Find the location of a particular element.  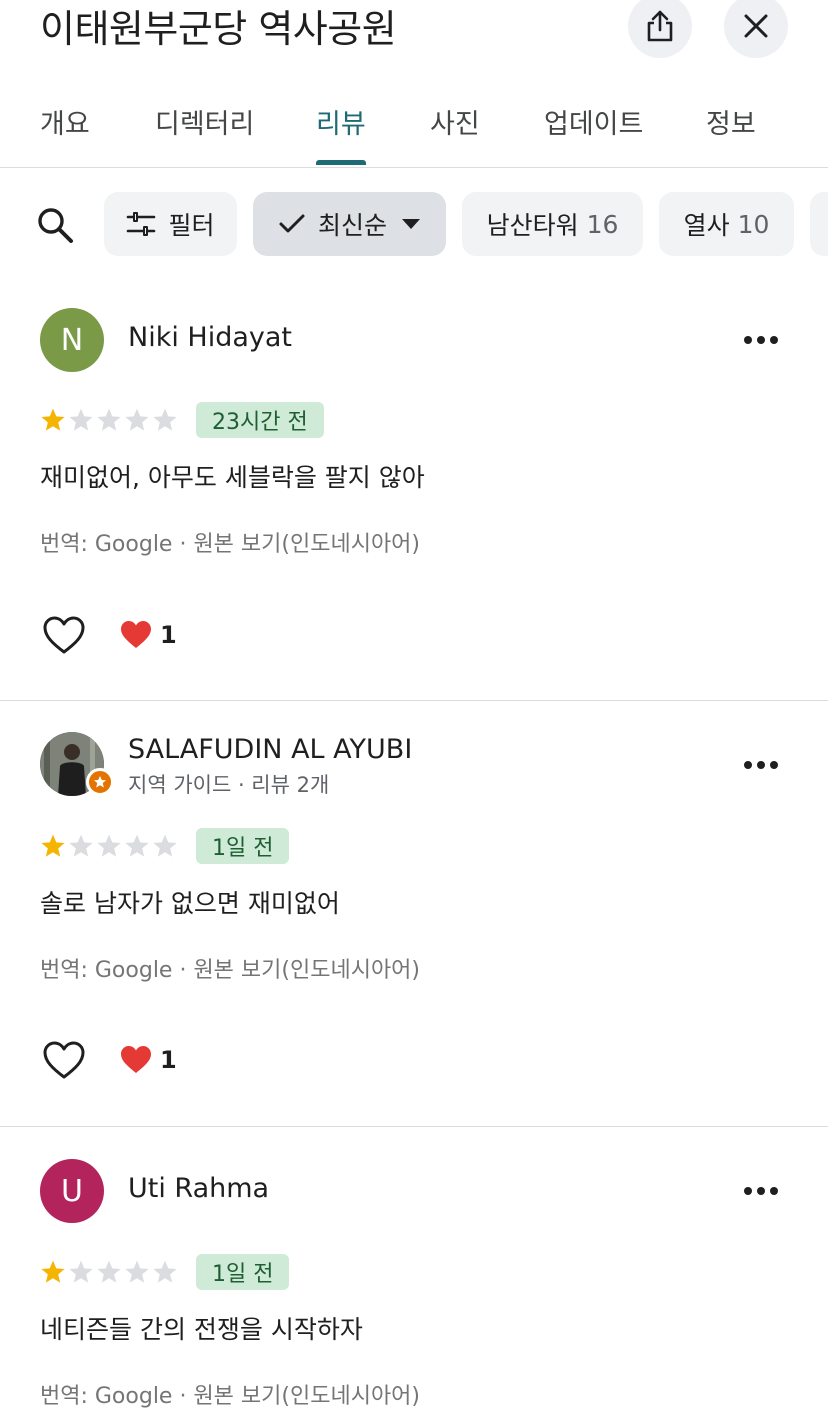

sort-chip-label: 최신순 is located at coordinates (352, 225).